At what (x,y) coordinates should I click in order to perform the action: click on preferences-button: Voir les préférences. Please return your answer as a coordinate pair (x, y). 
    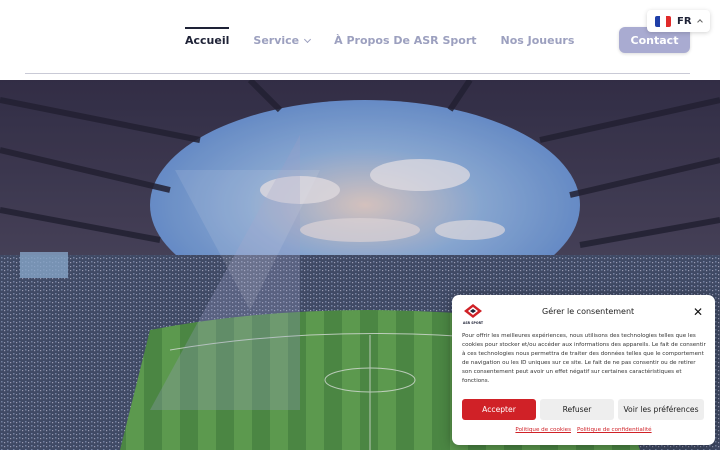
    Looking at the image, I should click on (661, 409).